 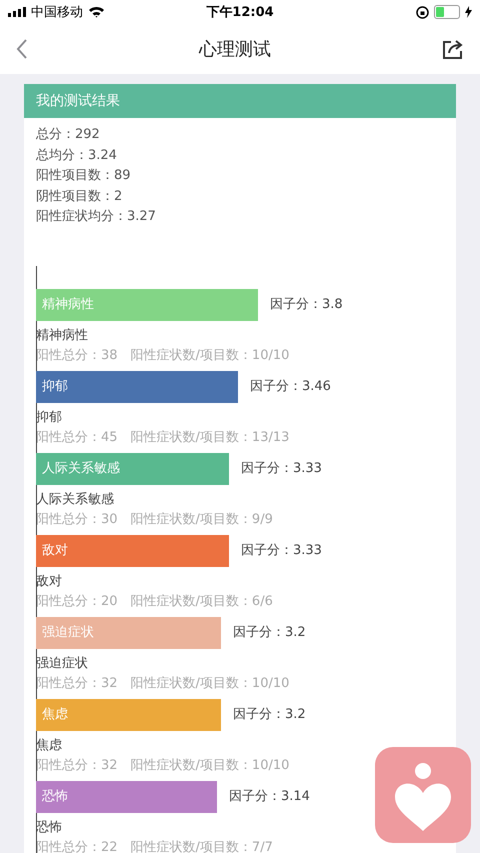 I want to click on bar-label: 抑郁, so click(x=55, y=387).